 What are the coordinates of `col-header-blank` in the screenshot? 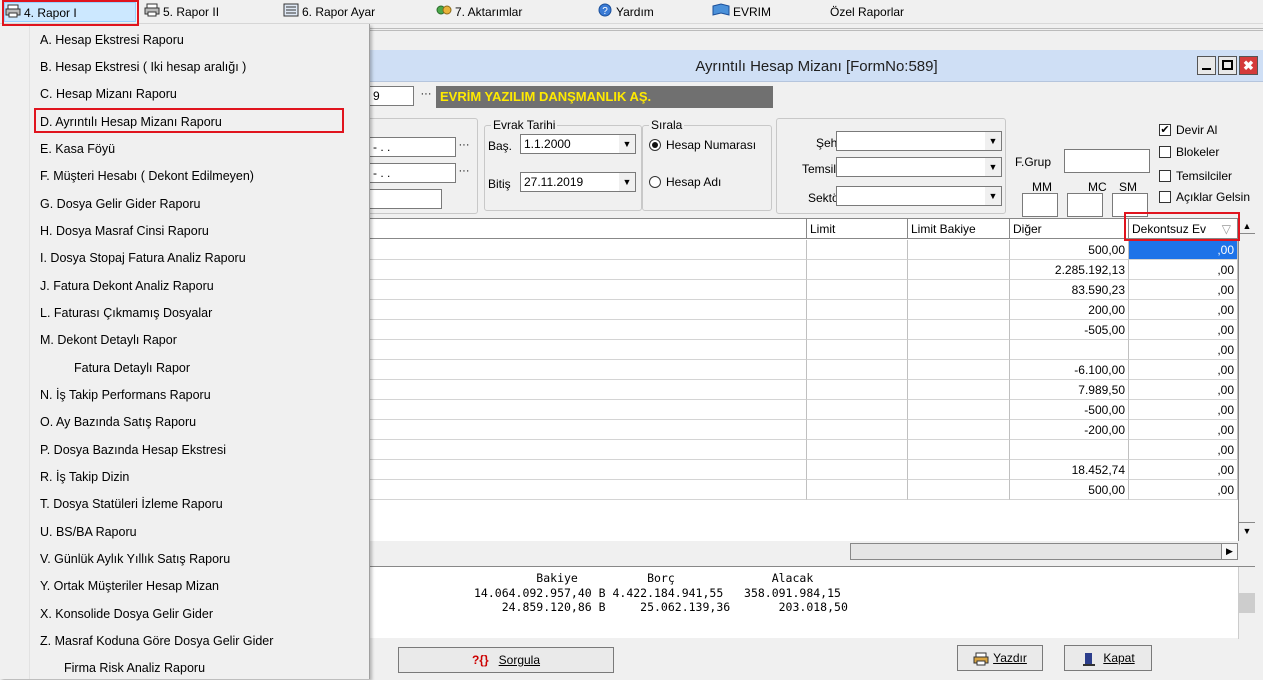 It's located at (588, 229).